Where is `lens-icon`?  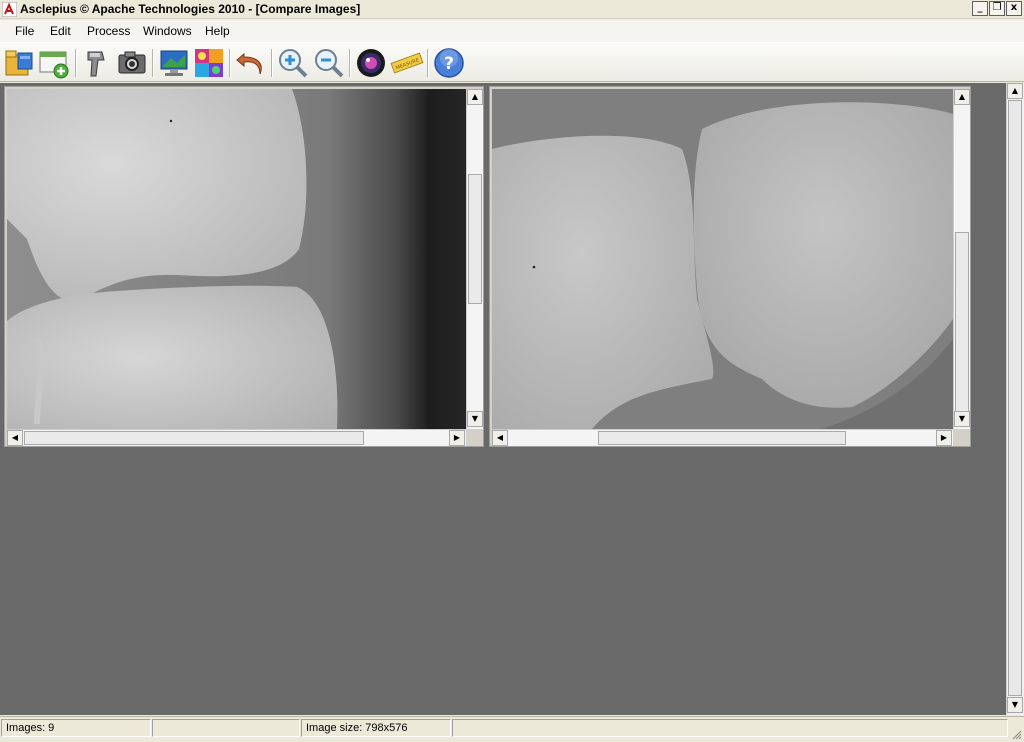
lens-icon is located at coordinates (371, 63).